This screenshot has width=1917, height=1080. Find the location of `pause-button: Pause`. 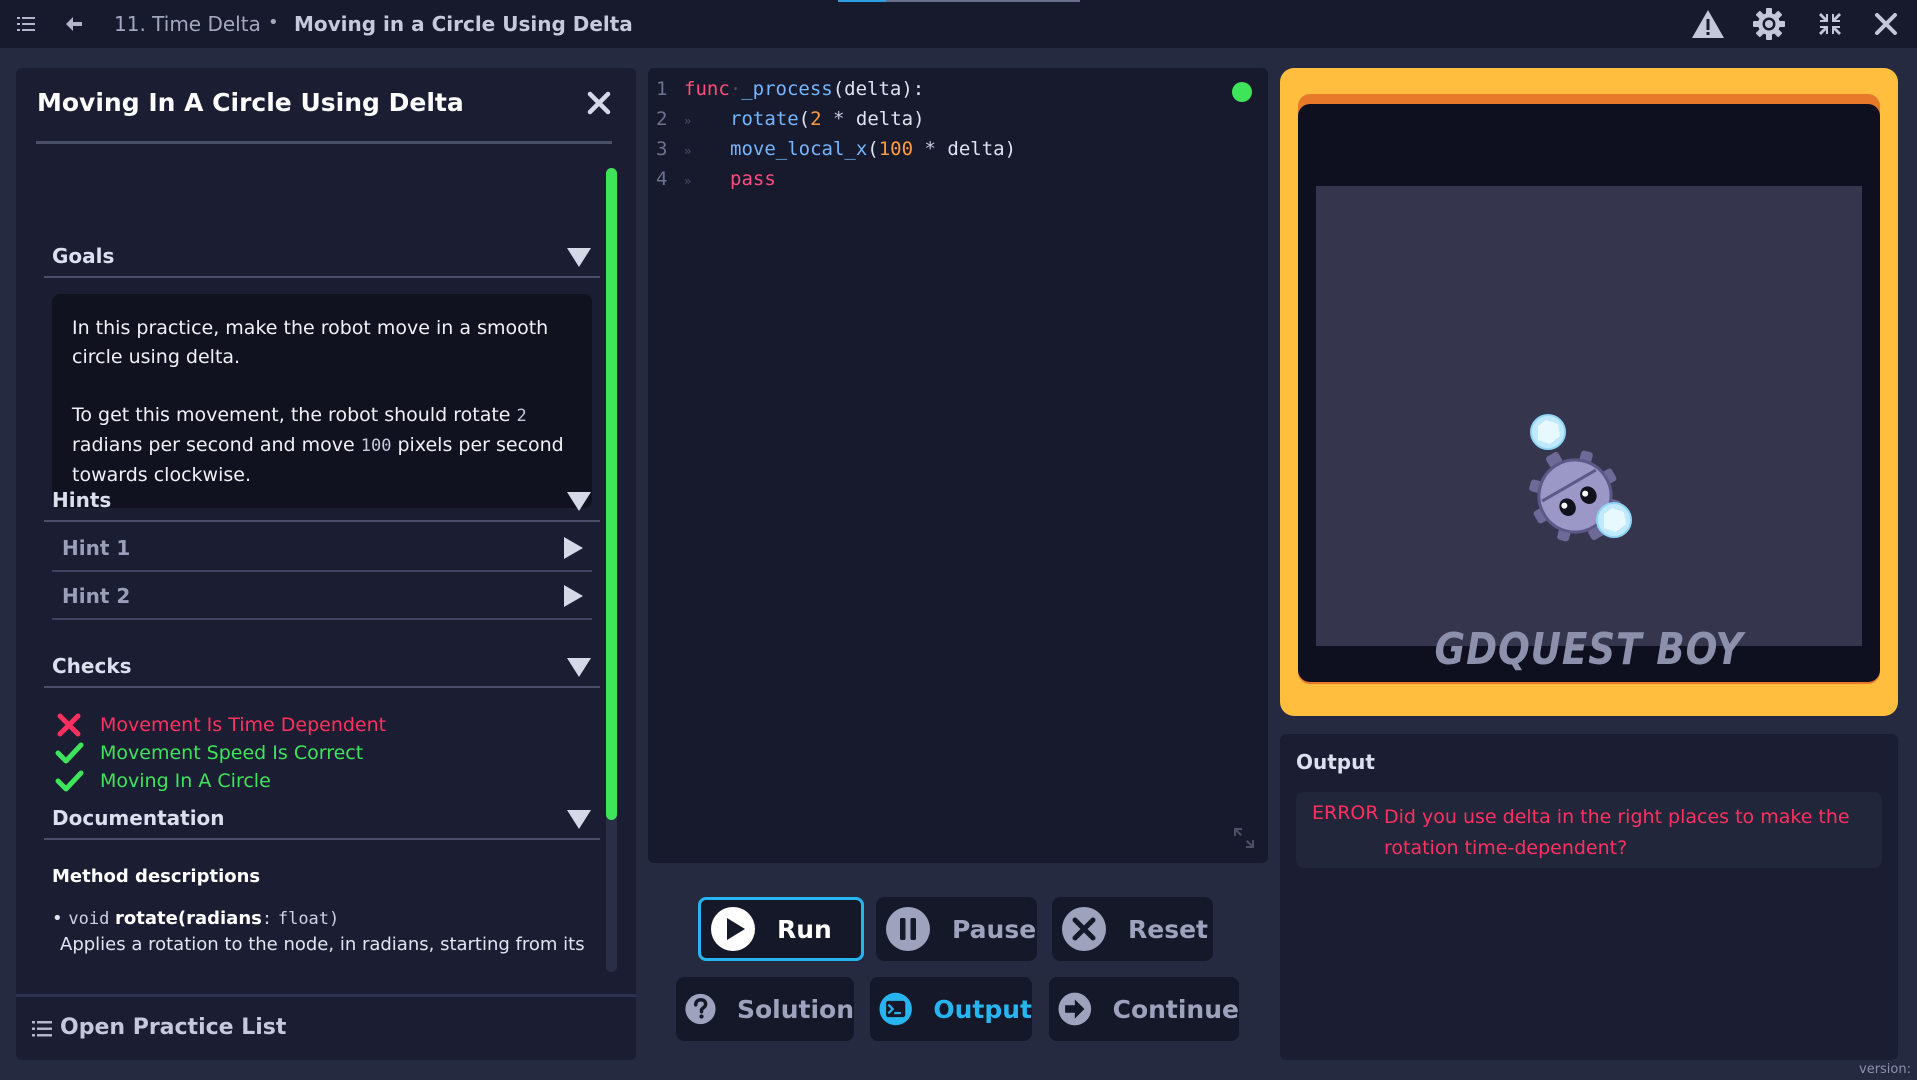

pause-button: Pause is located at coordinates (956, 929).